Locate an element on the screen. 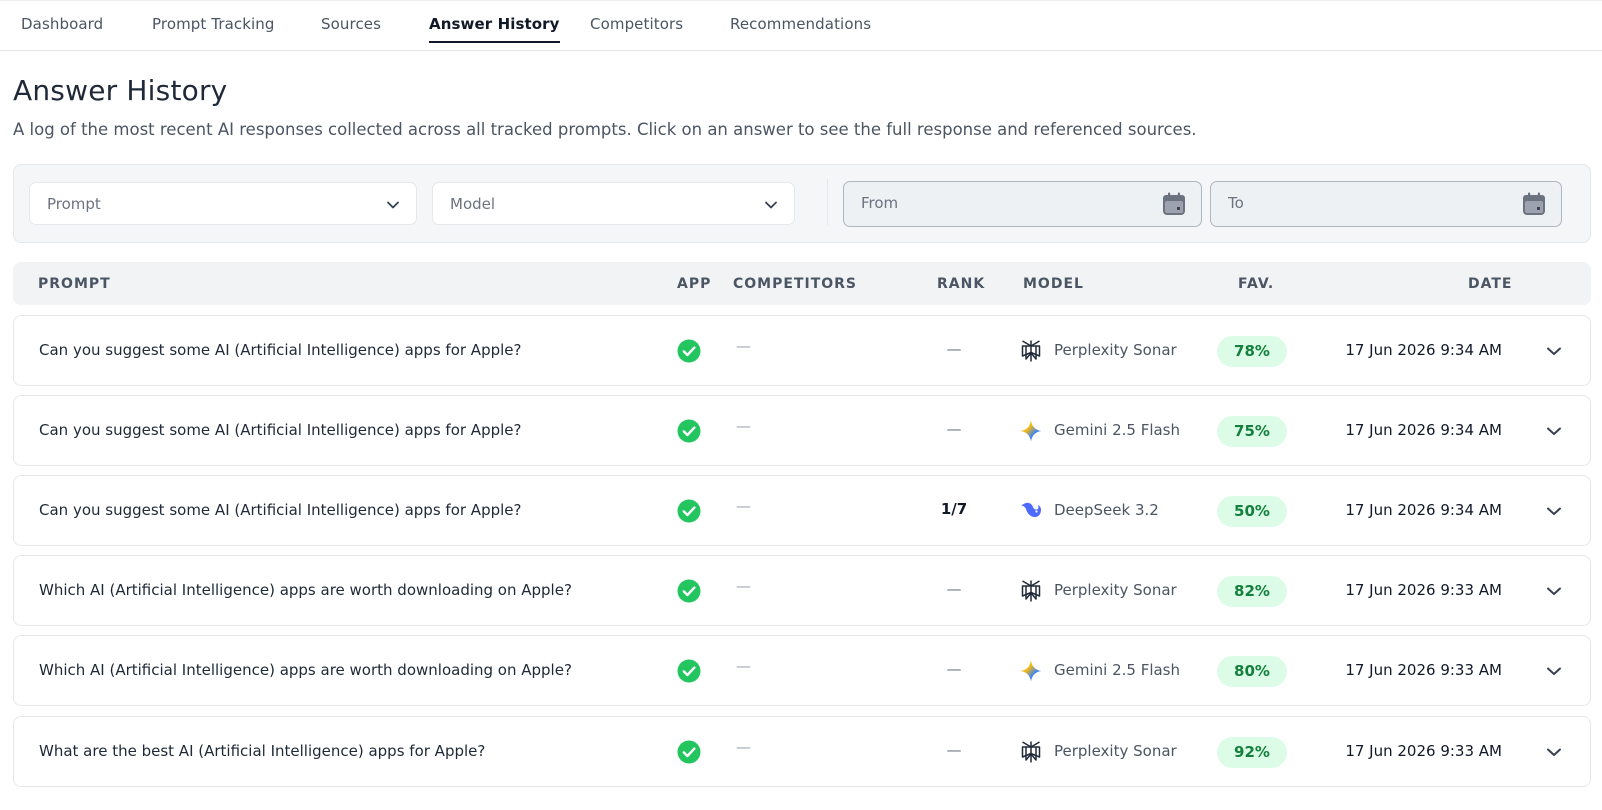  column-header-prompt: PROMPT is located at coordinates (74, 284).